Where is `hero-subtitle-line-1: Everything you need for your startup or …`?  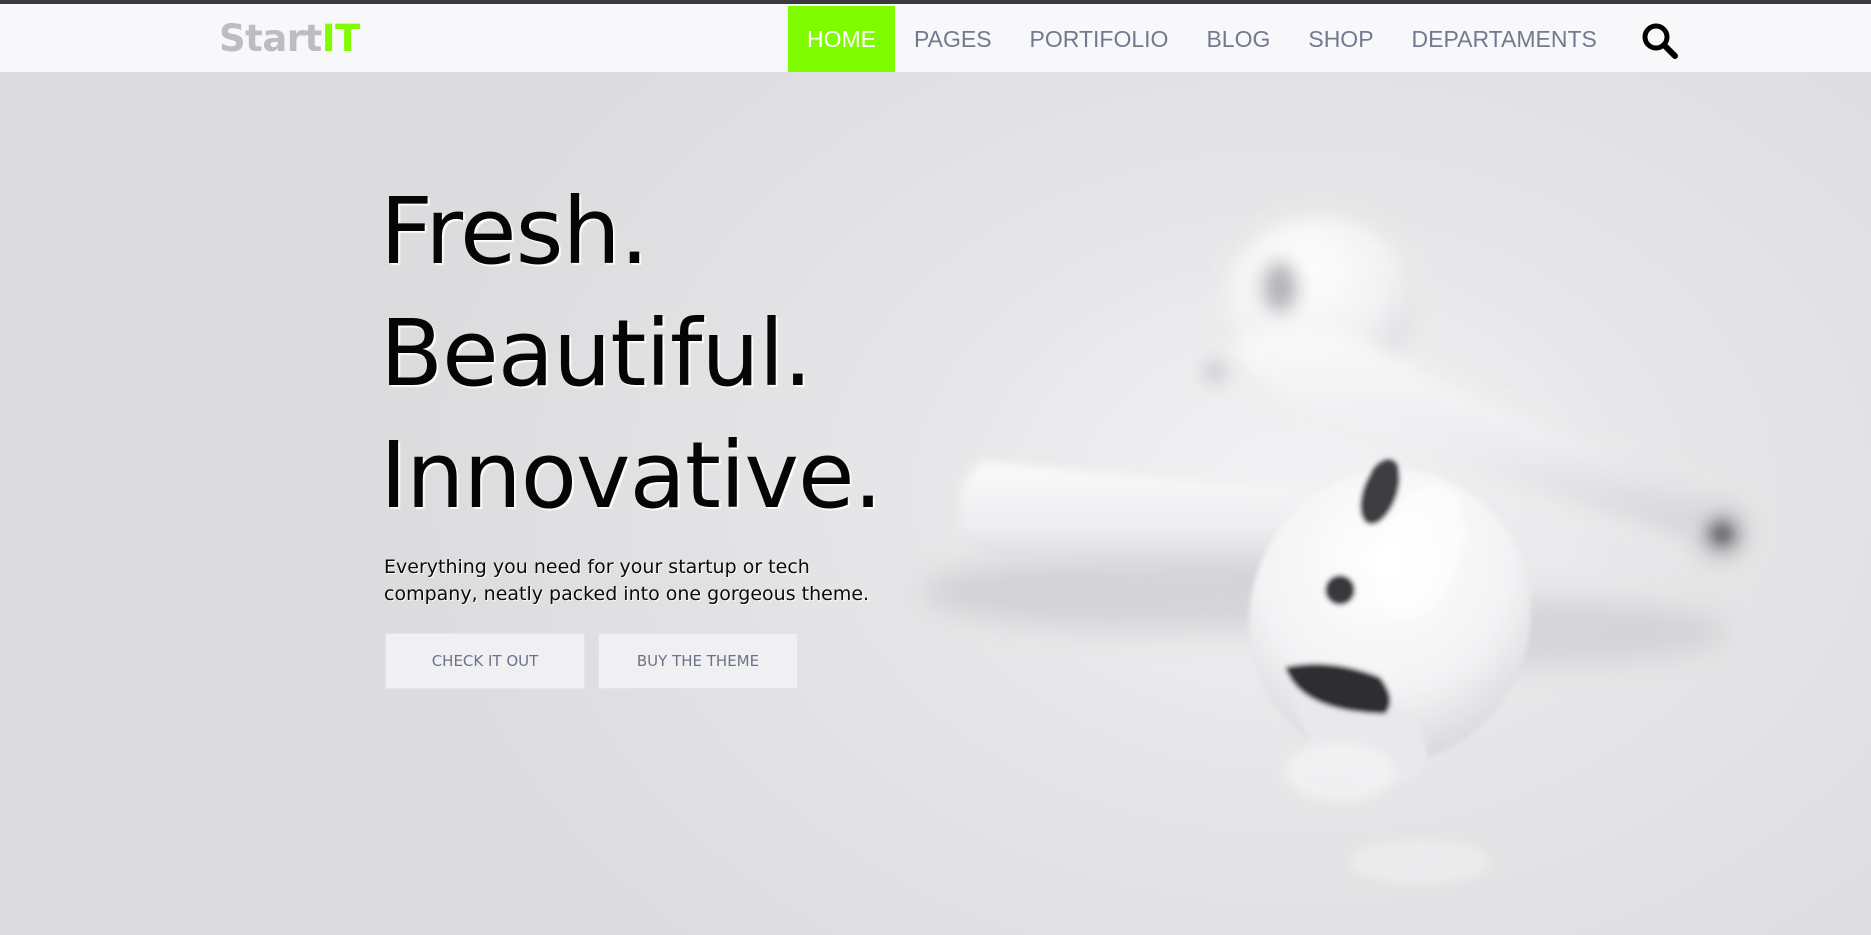
hero-subtitle-line-1: Everything you need for your startup or … is located at coordinates (597, 567).